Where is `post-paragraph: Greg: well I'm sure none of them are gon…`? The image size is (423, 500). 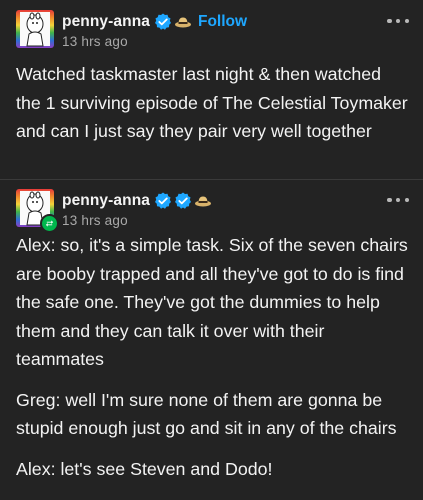
post-paragraph: Greg: well I'm sure none of them are gon… is located at coordinates (206, 414).